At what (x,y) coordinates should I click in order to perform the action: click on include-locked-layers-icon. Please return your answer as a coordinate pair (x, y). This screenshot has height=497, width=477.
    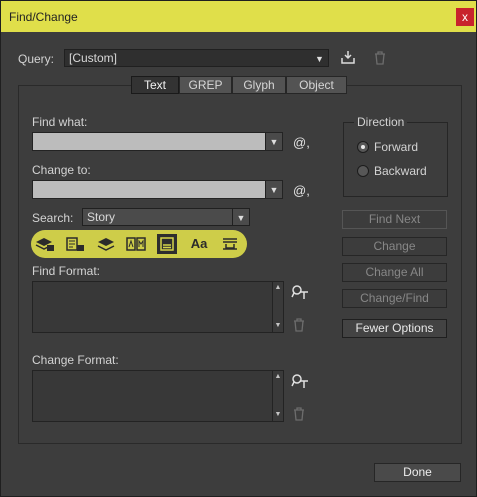
    Looking at the image, I should click on (45, 244).